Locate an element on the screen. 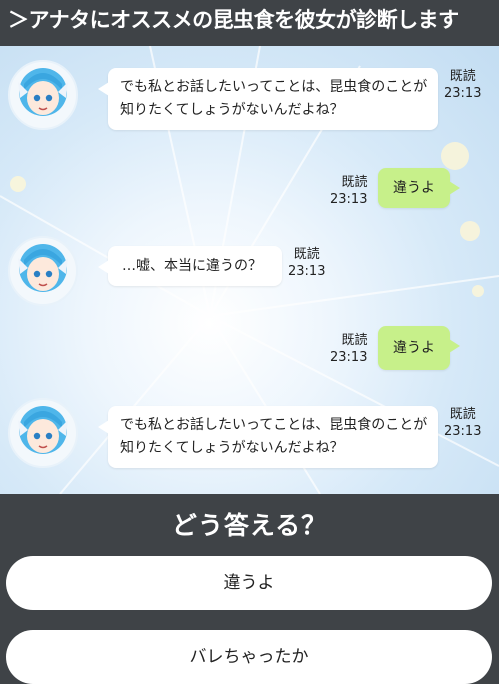  question-heading: どう答える？ is located at coordinates (249, 525).